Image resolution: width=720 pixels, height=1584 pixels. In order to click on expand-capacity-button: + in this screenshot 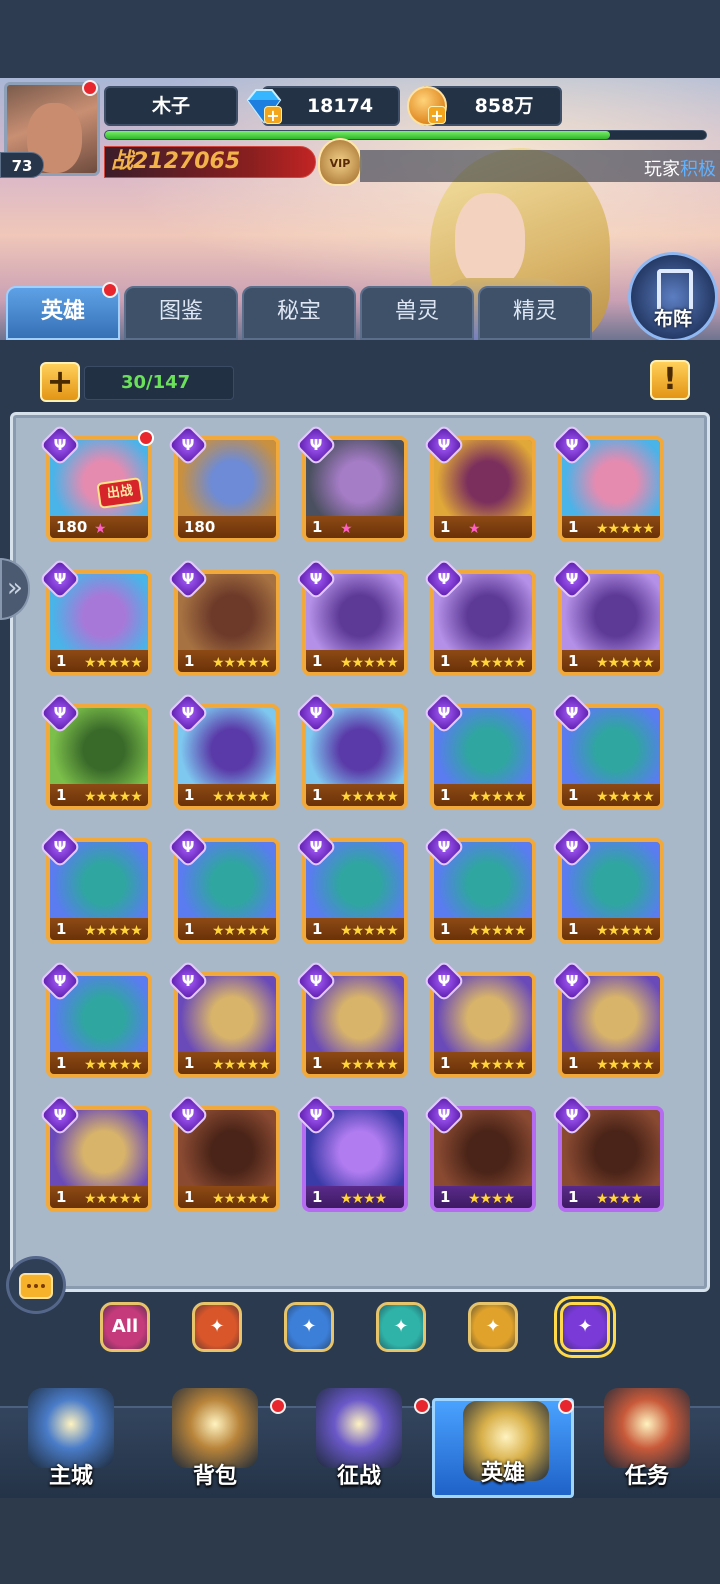, I will do `click(60, 382)`.